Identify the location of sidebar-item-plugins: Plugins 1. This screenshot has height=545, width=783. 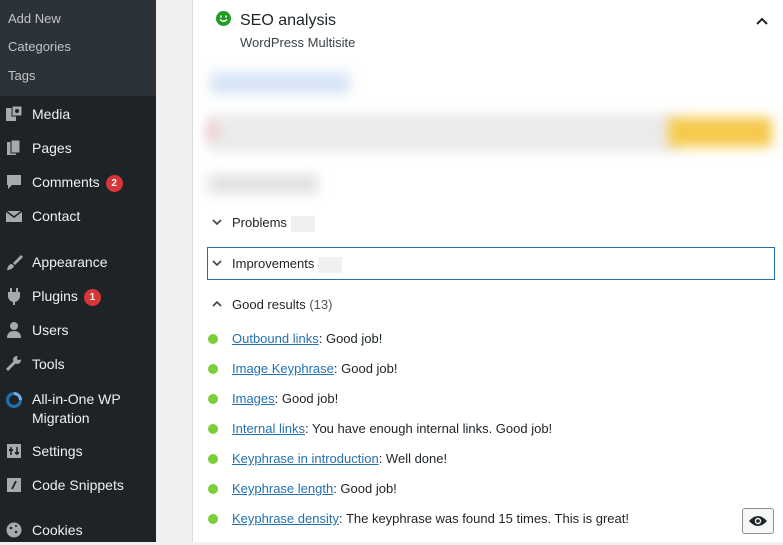
(78, 296).